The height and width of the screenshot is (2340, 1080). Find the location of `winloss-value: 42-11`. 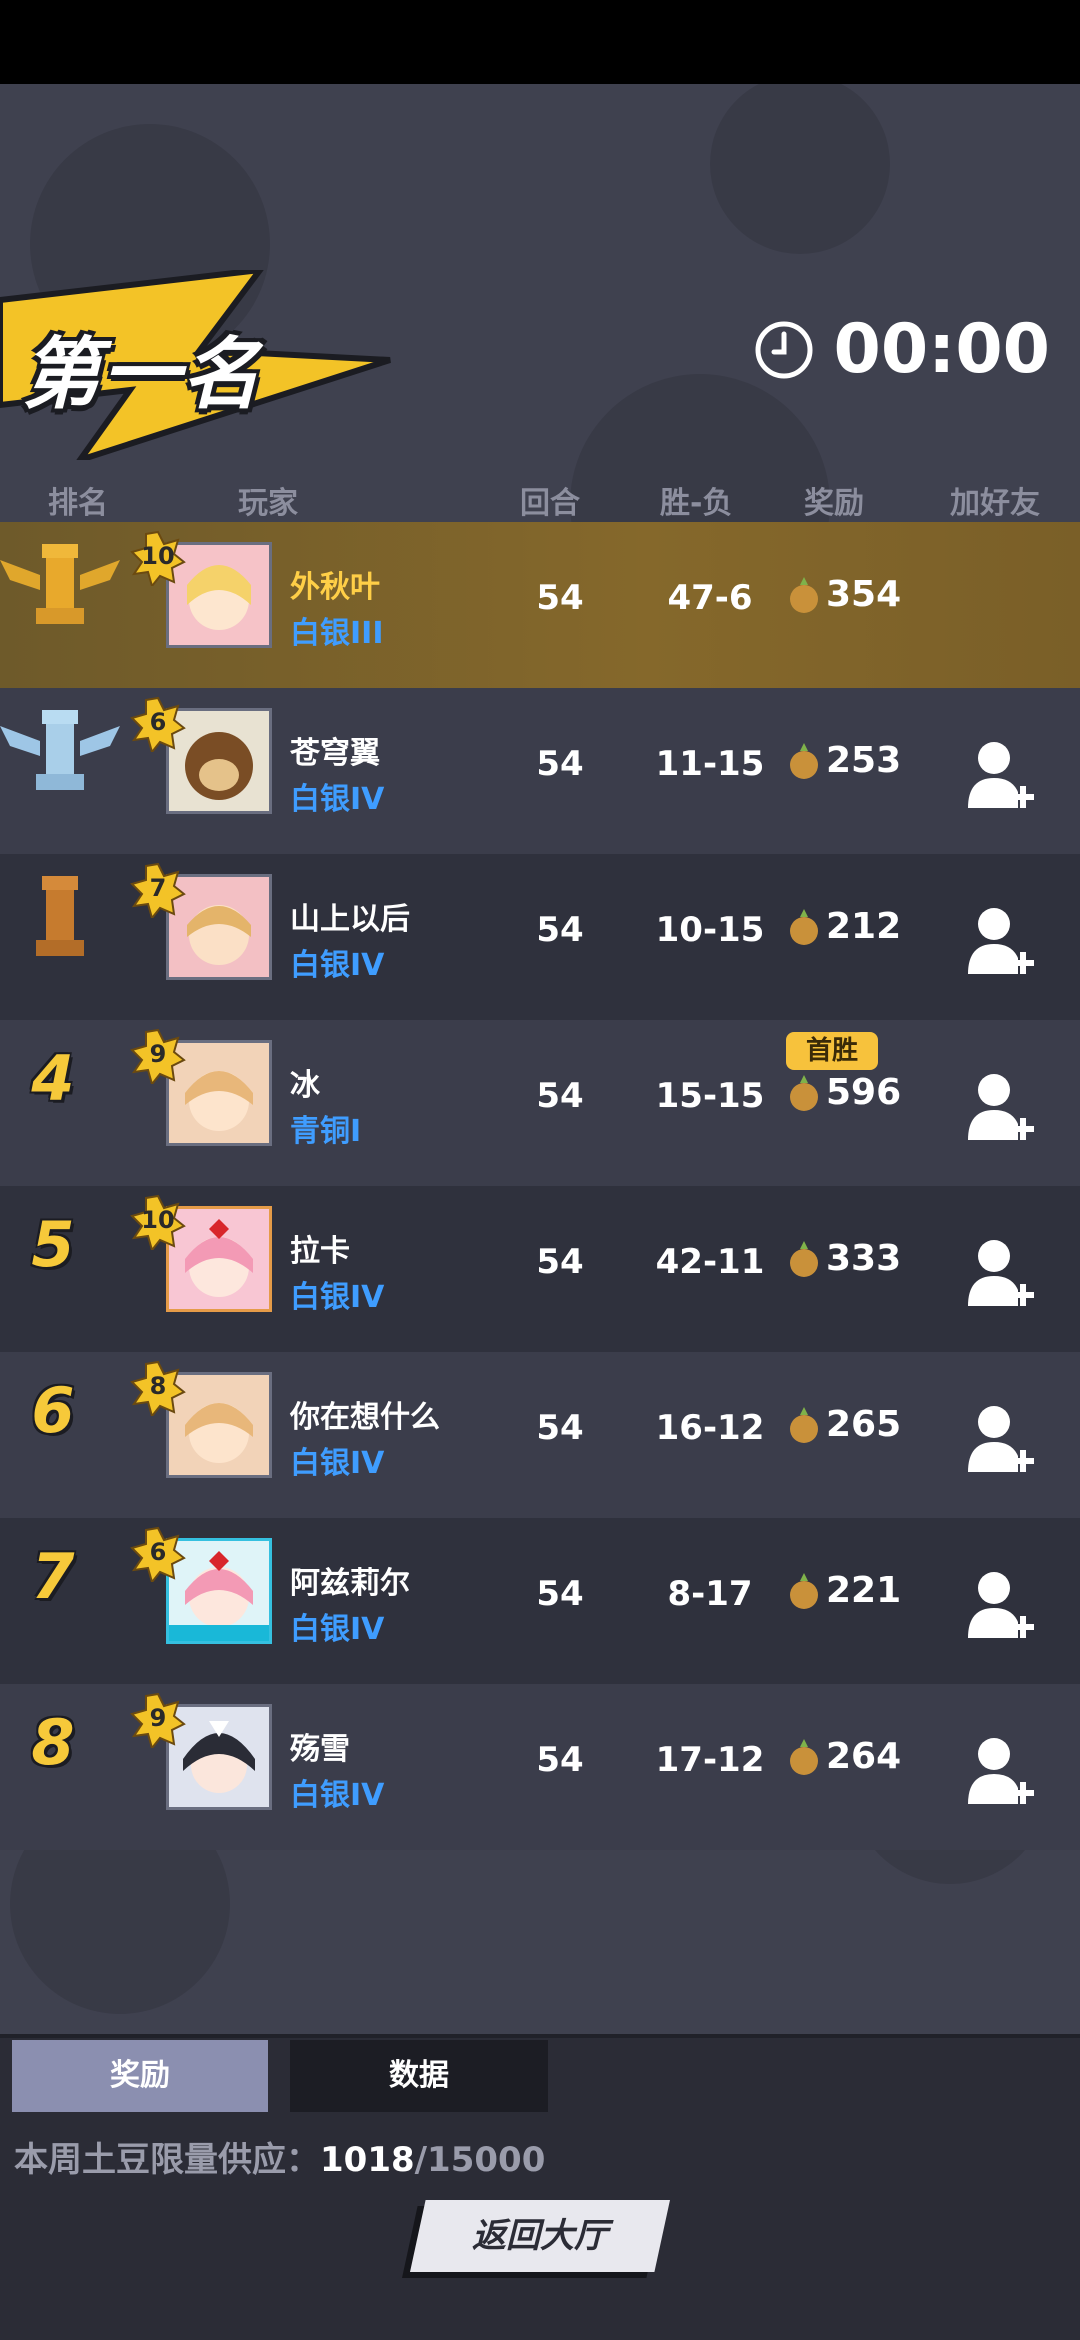

winloss-value: 42-11 is located at coordinates (710, 1262).